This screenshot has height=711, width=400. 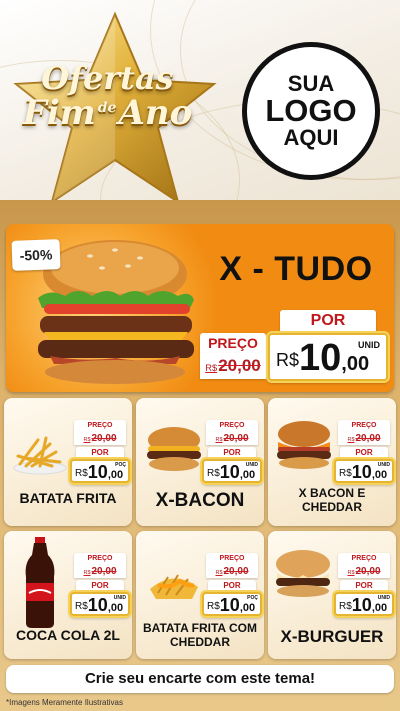 I want to click on product-card: PREÇO R$20,00 POR R$10,00 UNID X-BURGUER, so click(x=332, y=595).